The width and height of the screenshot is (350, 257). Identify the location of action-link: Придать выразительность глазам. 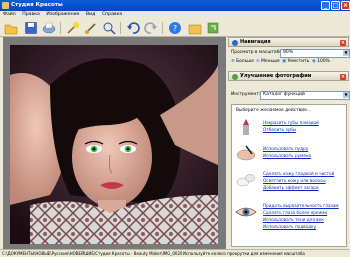
(301, 205).